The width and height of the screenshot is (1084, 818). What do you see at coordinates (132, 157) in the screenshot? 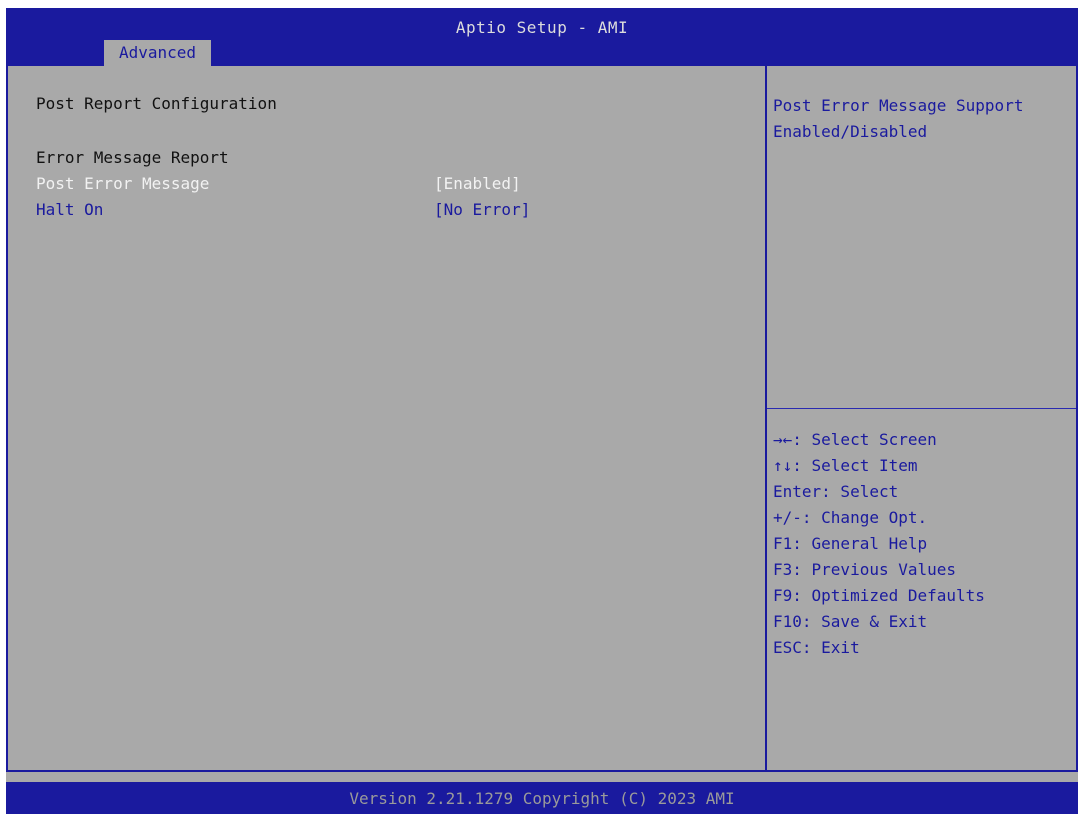
I see `group-title: Error Message Report` at bounding box center [132, 157].